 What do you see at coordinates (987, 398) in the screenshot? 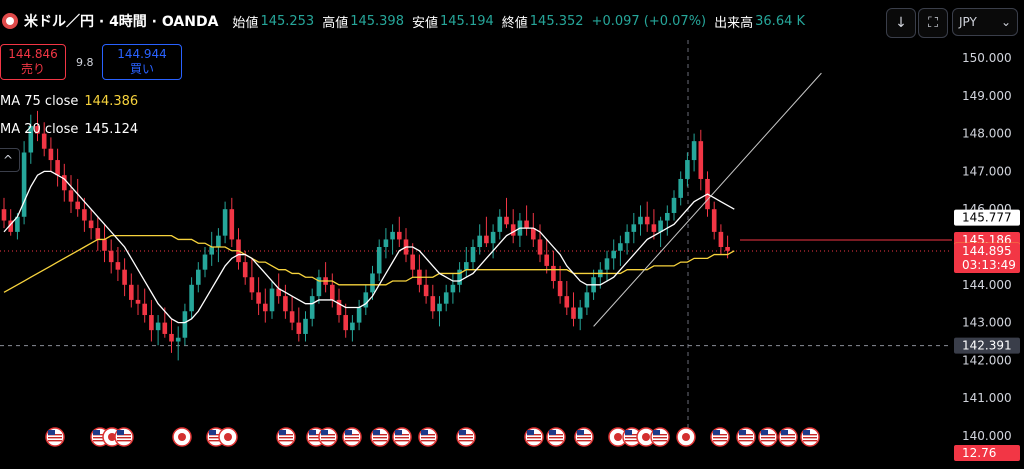
I see `y-tick-label: 141.000` at bounding box center [987, 398].